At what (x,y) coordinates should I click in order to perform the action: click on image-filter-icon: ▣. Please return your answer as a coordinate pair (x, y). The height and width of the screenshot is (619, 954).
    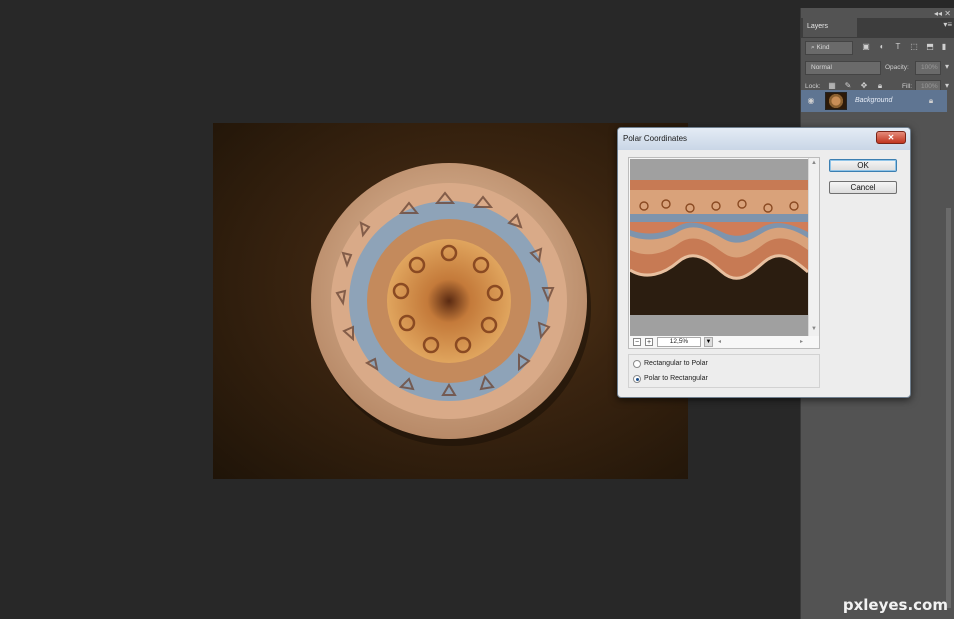
    Looking at the image, I should click on (866, 47).